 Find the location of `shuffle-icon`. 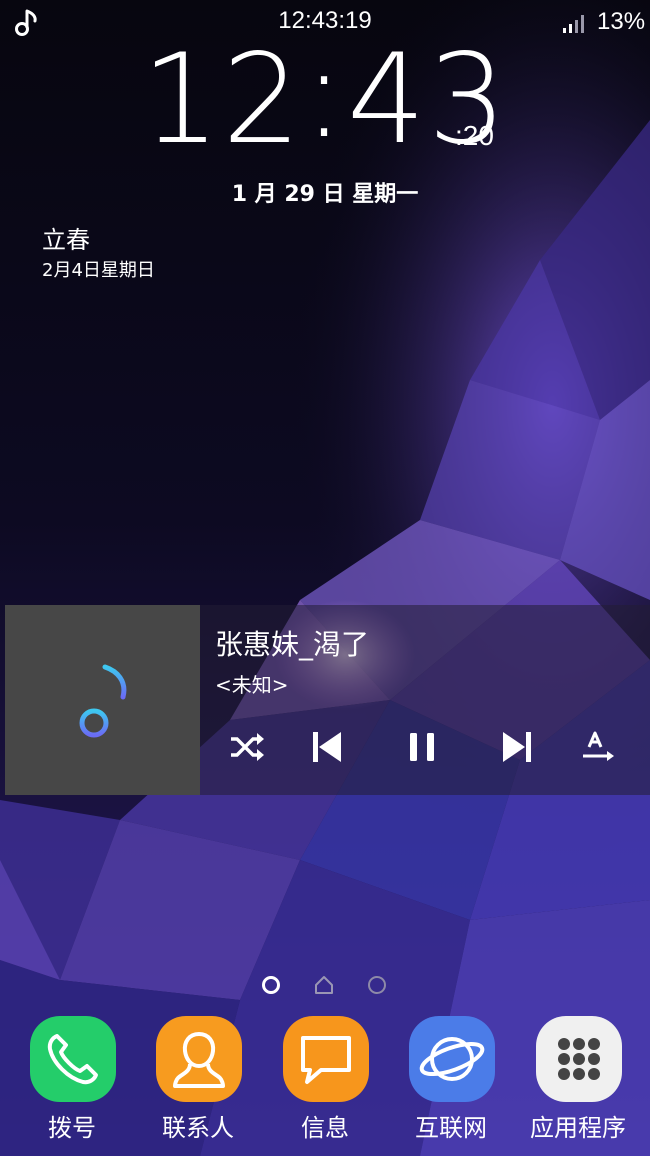

shuffle-icon is located at coordinates (247, 747).